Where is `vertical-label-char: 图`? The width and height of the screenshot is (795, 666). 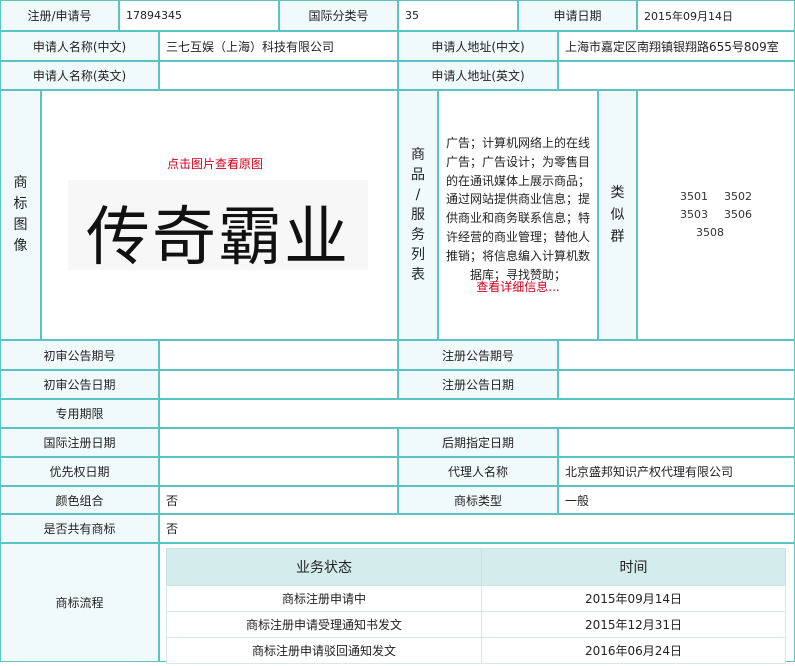 vertical-label-char: 图 is located at coordinates (20, 225).